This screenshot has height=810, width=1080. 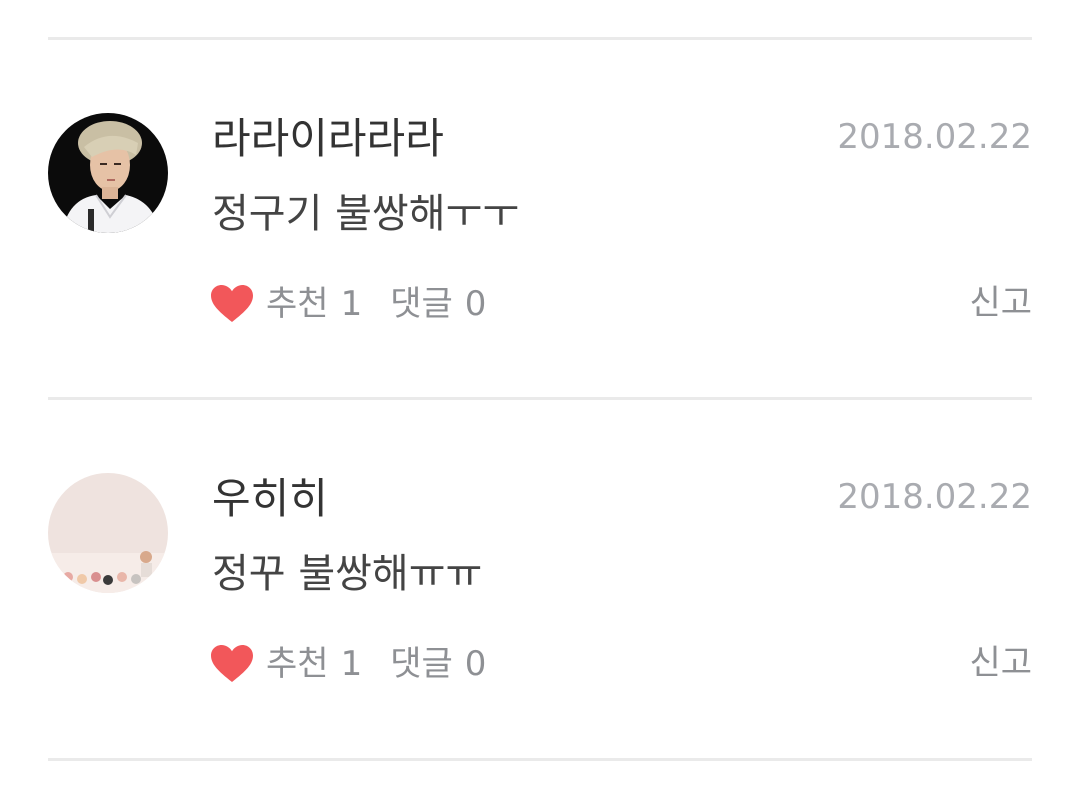 I want to click on username: 라라이라라라, so click(x=328, y=139).